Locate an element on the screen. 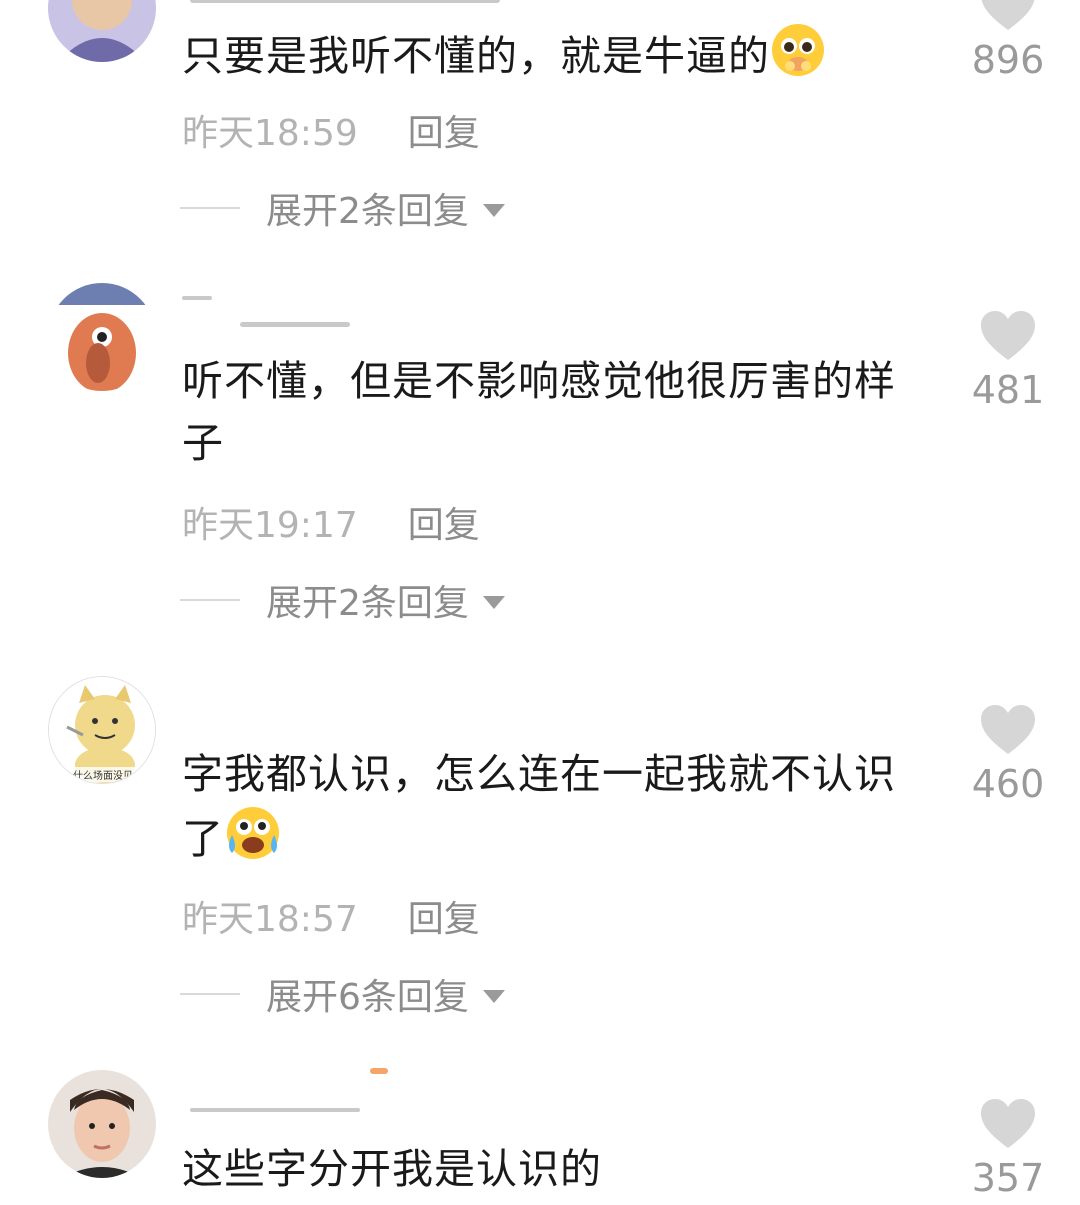 Image resolution: width=1080 pixels, height=1205 pixels. comment-meta: 昨天19:17 回复 is located at coordinates (331, 522).